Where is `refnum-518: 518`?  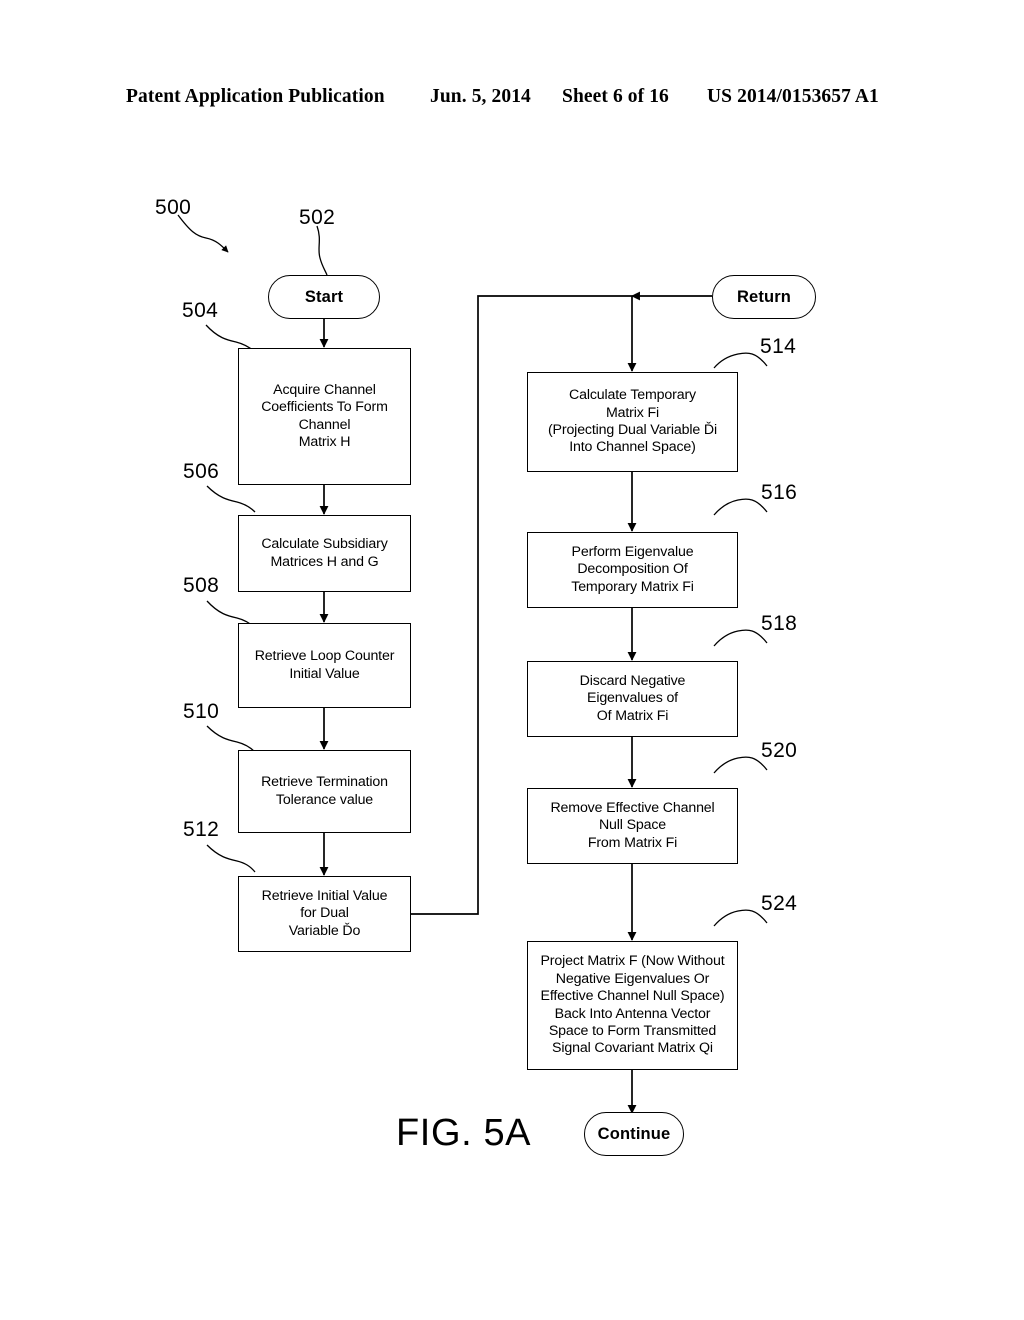 refnum-518: 518 is located at coordinates (779, 623).